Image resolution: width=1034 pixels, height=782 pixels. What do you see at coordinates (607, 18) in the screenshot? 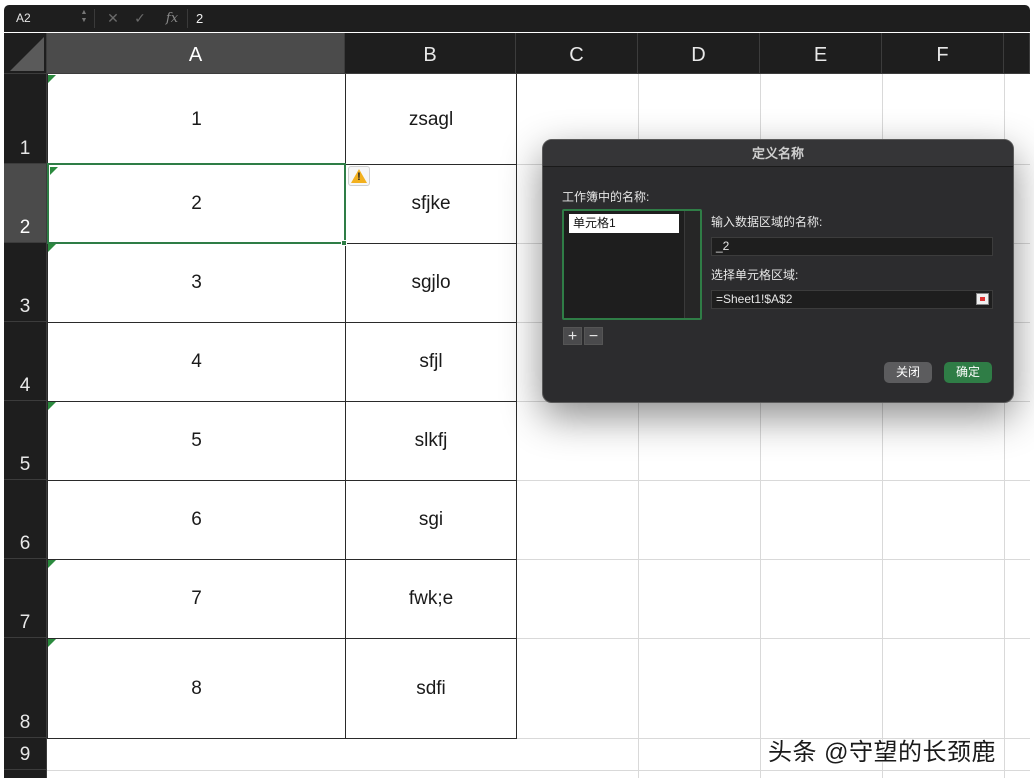
I see `formula-input: 2` at bounding box center [607, 18].